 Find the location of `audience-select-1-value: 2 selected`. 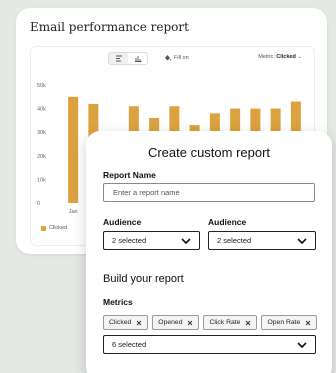

audience-select-1-value: 2 selected is located at coordinates (129, 240).